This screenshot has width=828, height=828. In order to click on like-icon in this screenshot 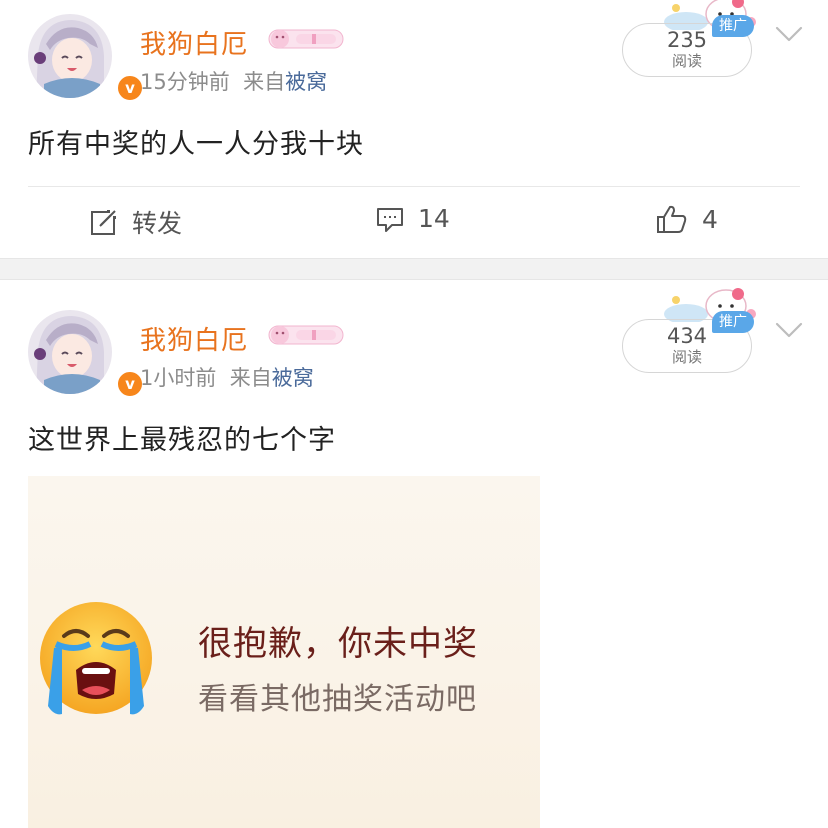, I will do `click(672, 219)`.